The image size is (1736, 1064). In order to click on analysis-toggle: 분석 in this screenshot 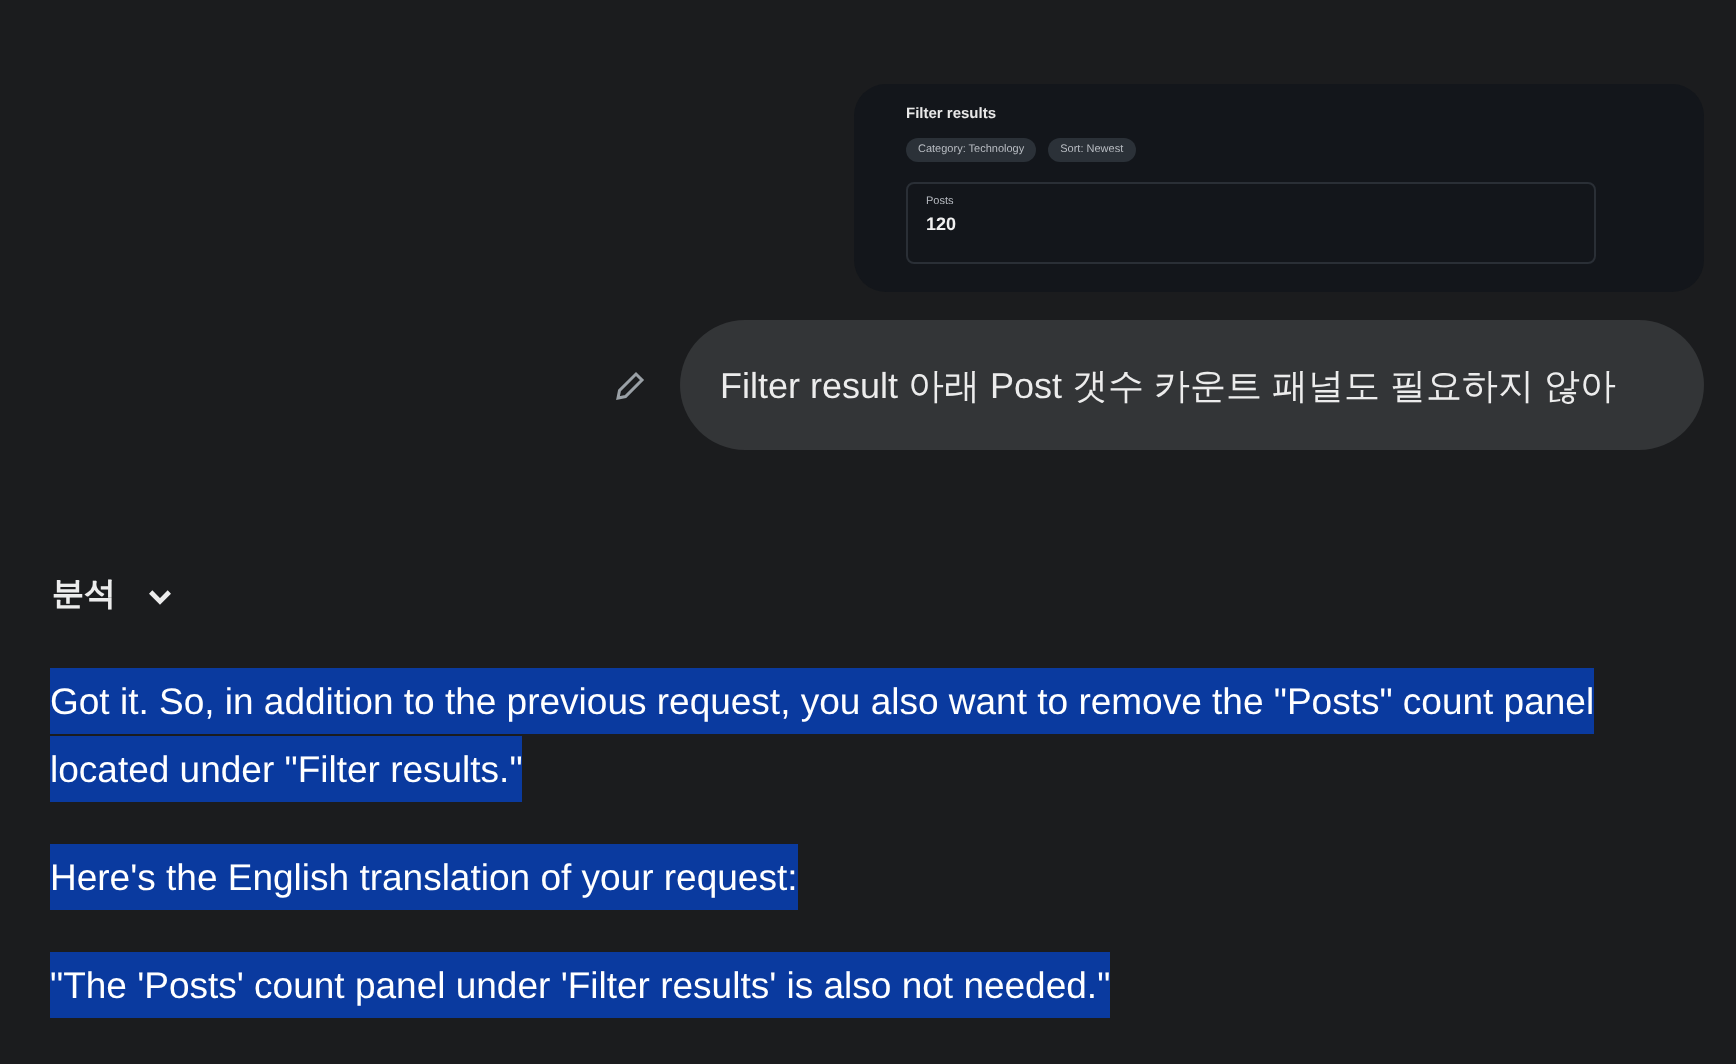, I will do `click(114, 595)`.